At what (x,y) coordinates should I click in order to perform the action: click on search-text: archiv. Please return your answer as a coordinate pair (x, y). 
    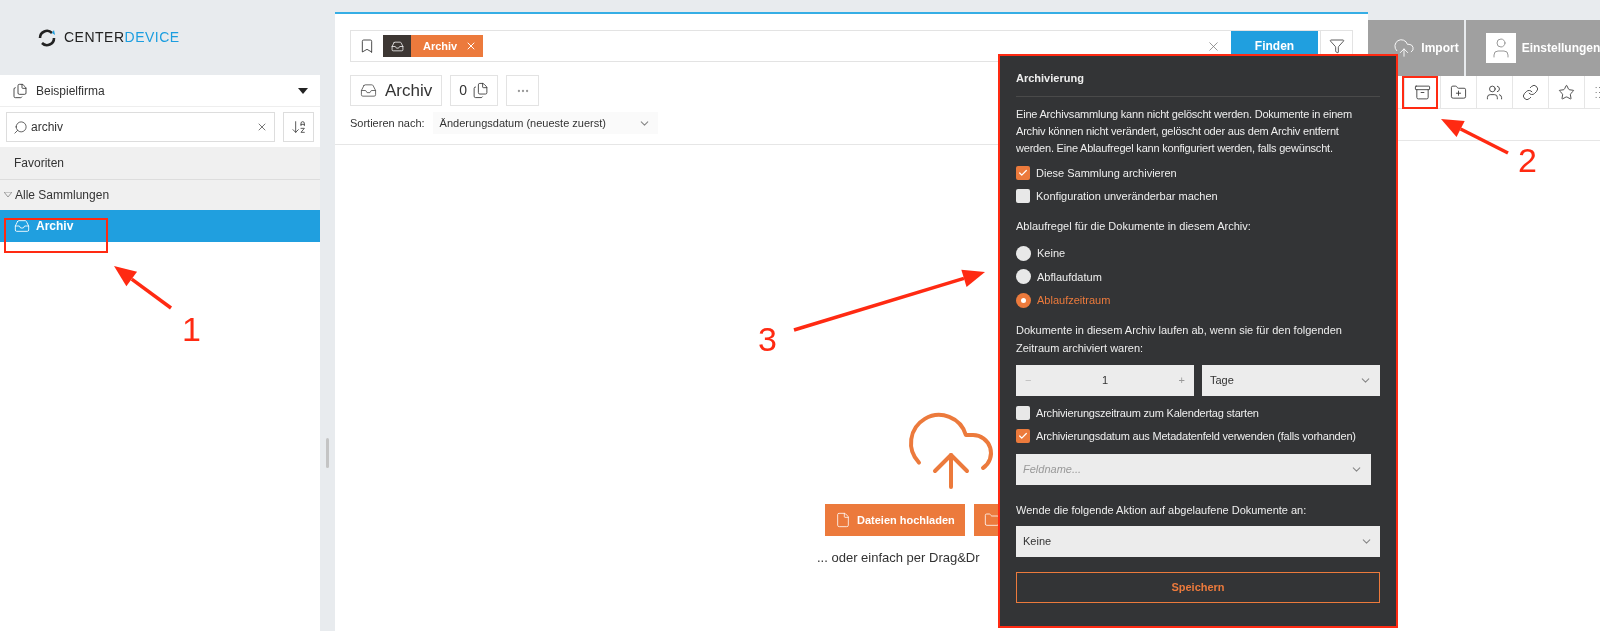
    Looking at the image, I should click on (47, 127).